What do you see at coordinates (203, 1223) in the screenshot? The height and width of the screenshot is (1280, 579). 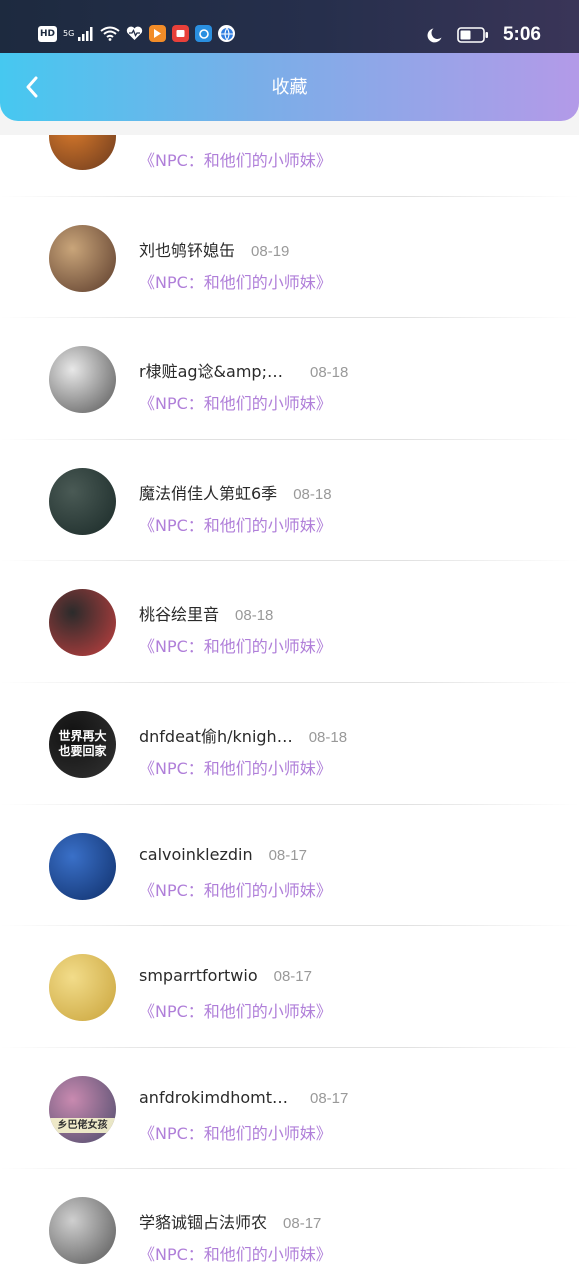 I see `user-name: 学貉诚锢占法师农` at bounding box center [203, 1223].